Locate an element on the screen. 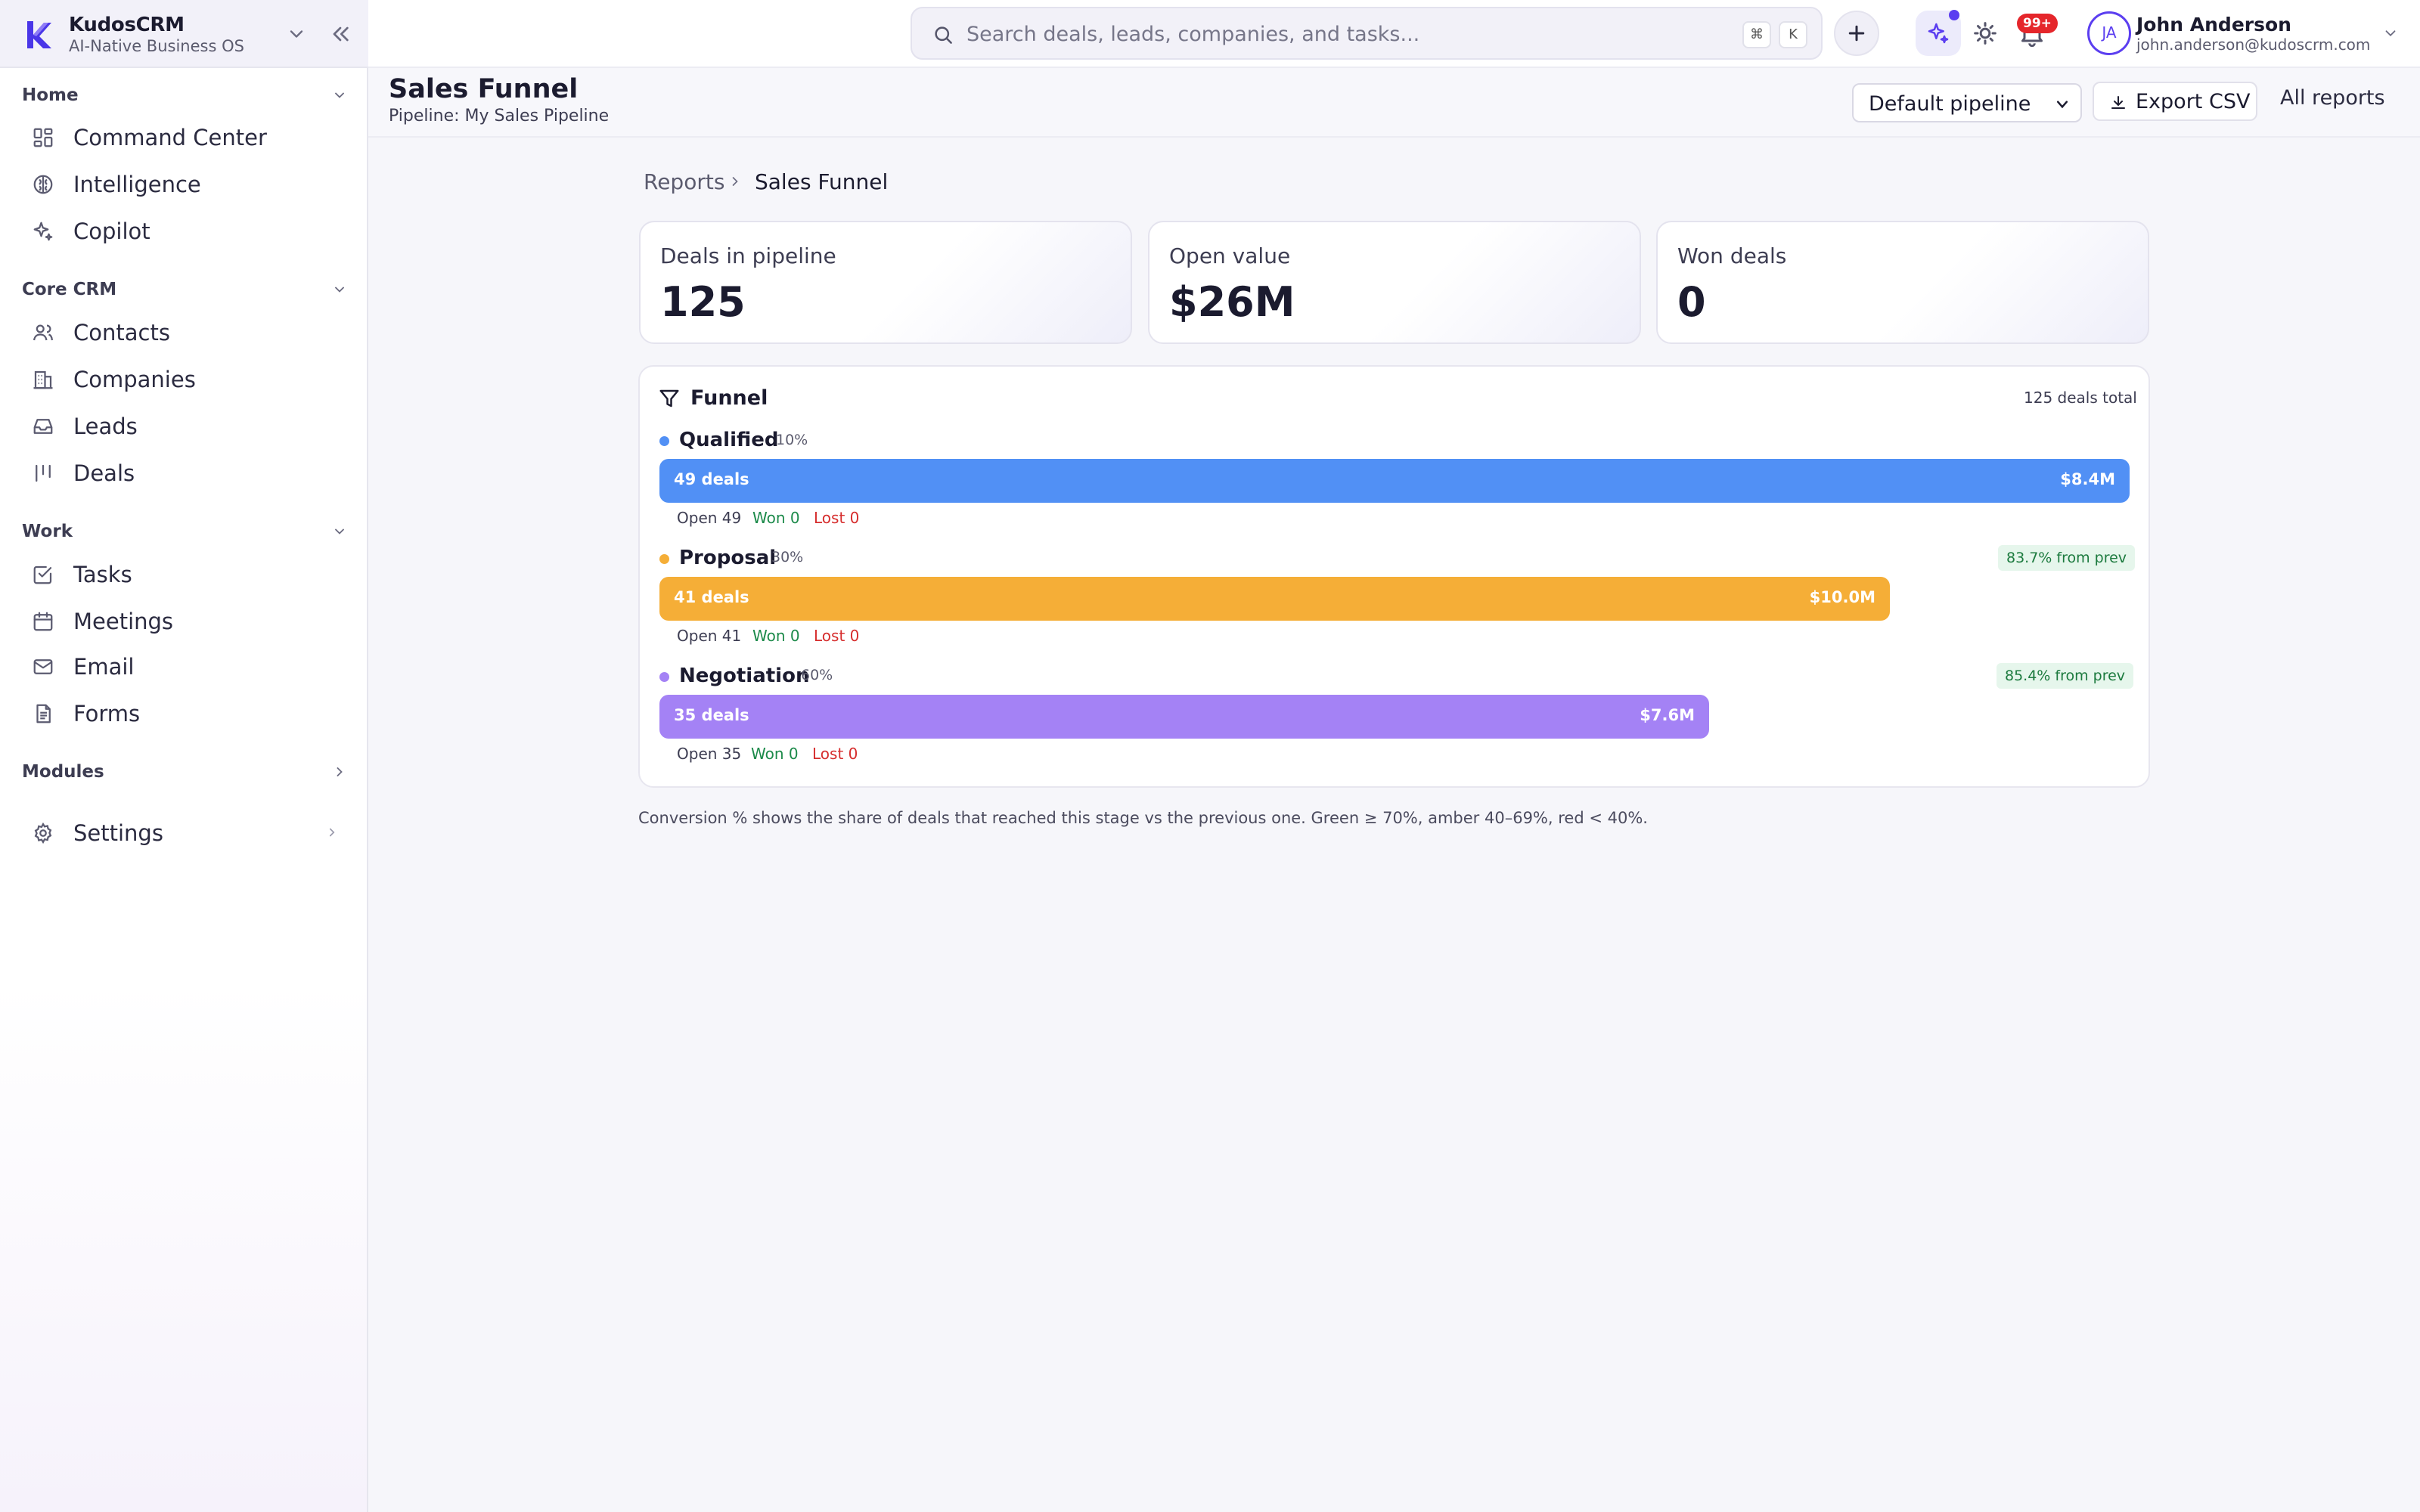 Image resolution: width=2420 pixels, height=1512 pixels. stage-open-count: Open 41 is located at coordinates (709, 636).